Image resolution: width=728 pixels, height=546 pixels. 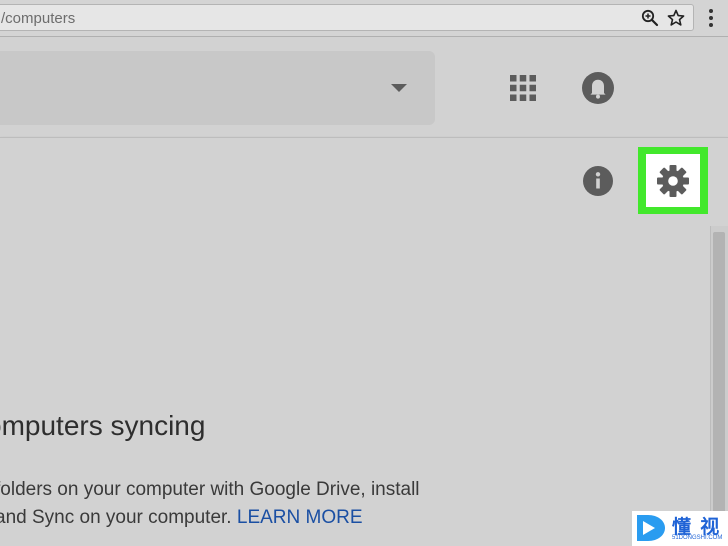 I want to click on learn-more-link: LEARN MORE, so click(x=300, y=517).